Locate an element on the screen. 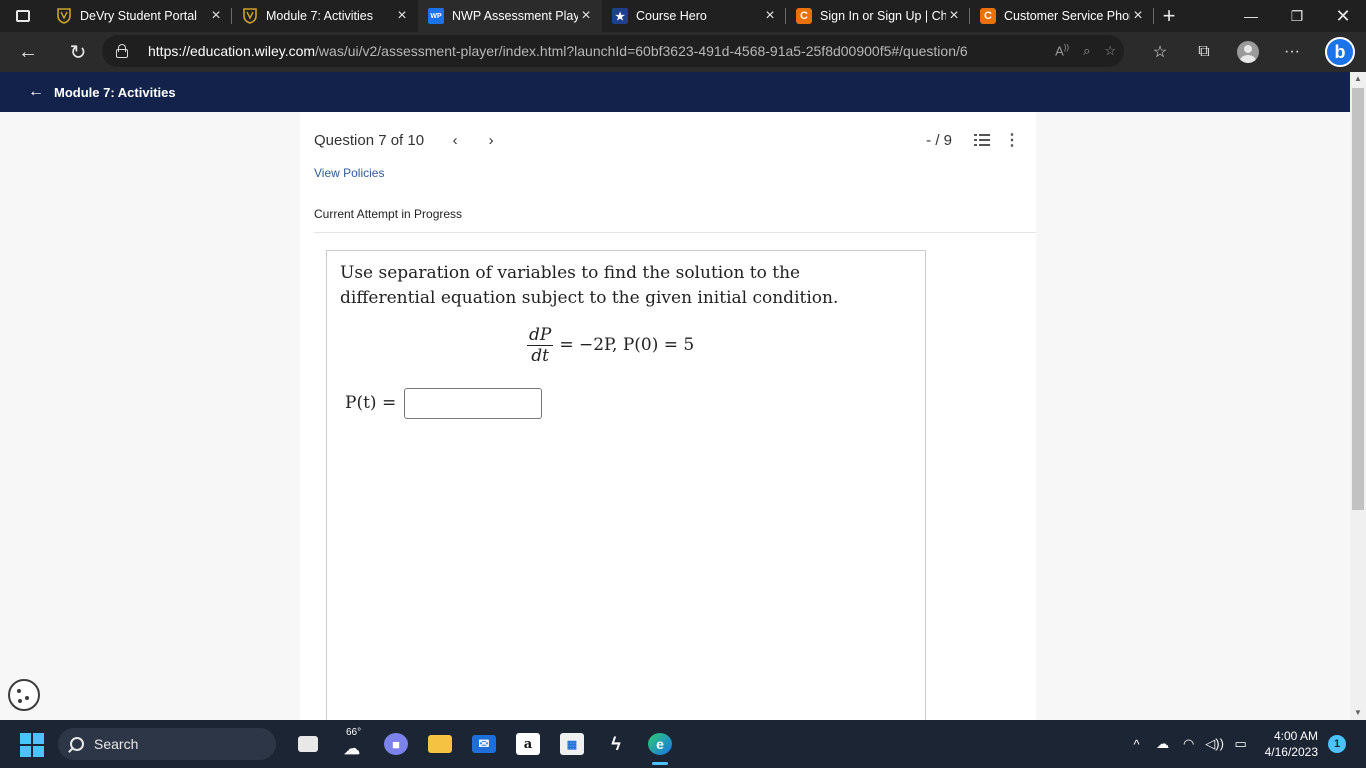 The height and width of the screenshot is (768, 1366). search-label: Search is located at coordinates (116, 744).